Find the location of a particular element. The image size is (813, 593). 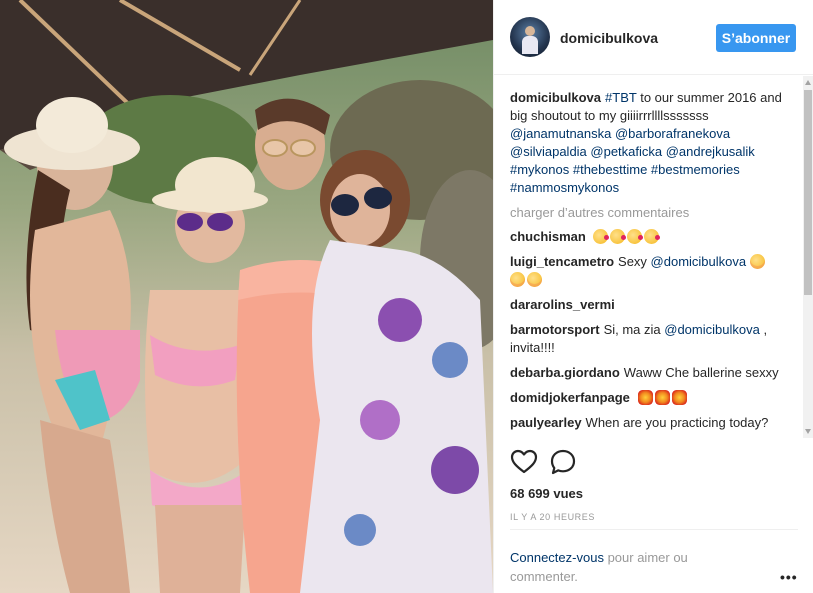

comment-username: barmotorsport is located at coordinates (555, 329).